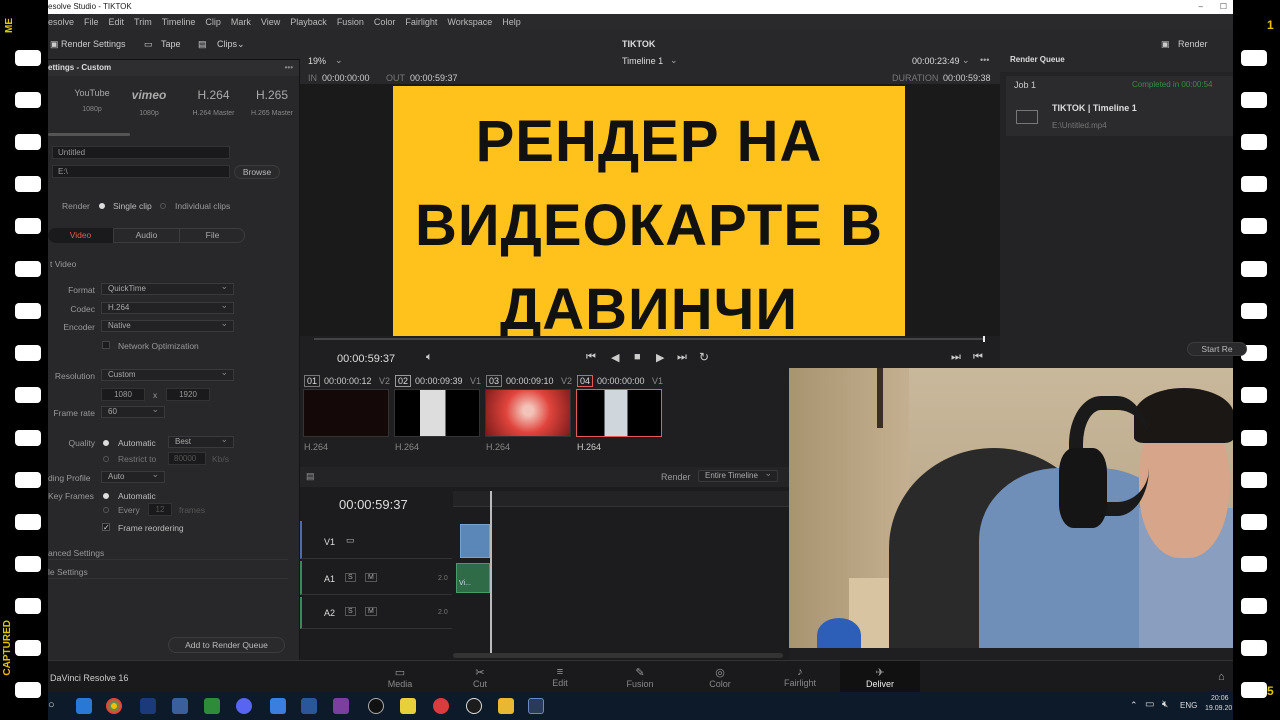  What do you see at coordinates (278, 706) in the screenshot?
I see `calculator-icon` at bounding box center [278, 706].